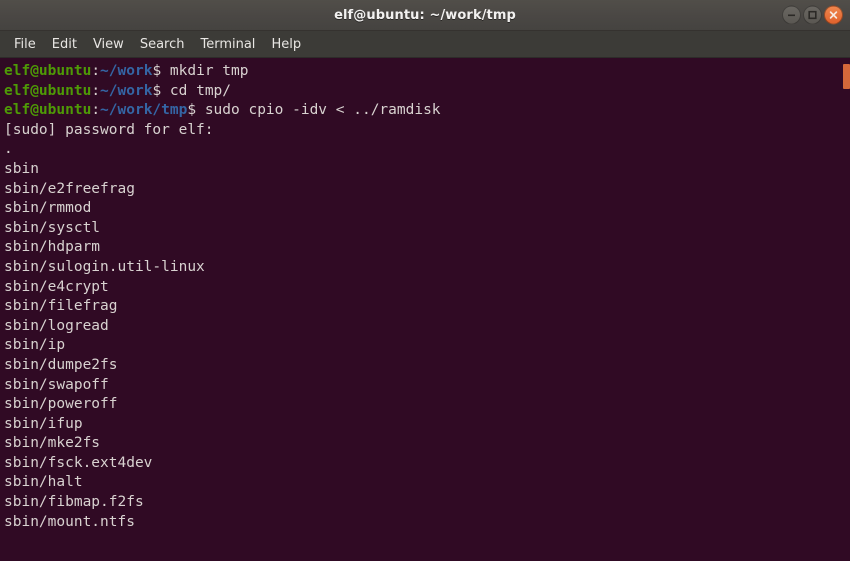 Image resolution: width=850 pixels, height=561 pixels. I want to click on terminal-output-line: sbin/fibmap.f2fs, so click(74, 502).